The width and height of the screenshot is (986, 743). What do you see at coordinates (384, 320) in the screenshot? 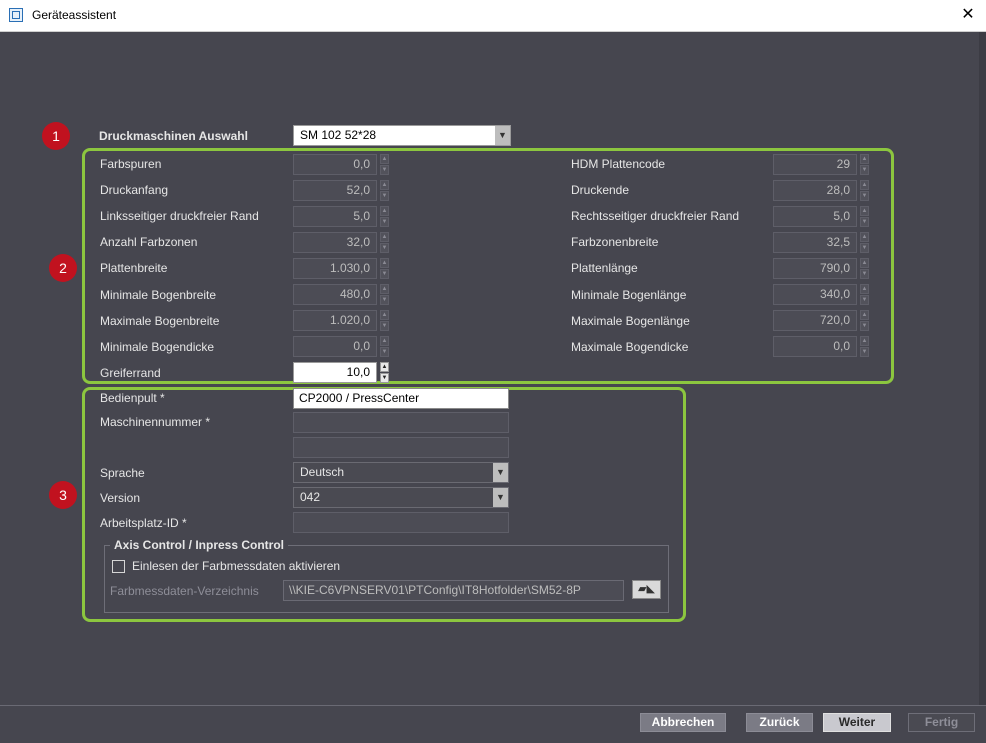
I see `spinner-max-bogenbreite: ▲ ▼` at bounding box center [384, 320].